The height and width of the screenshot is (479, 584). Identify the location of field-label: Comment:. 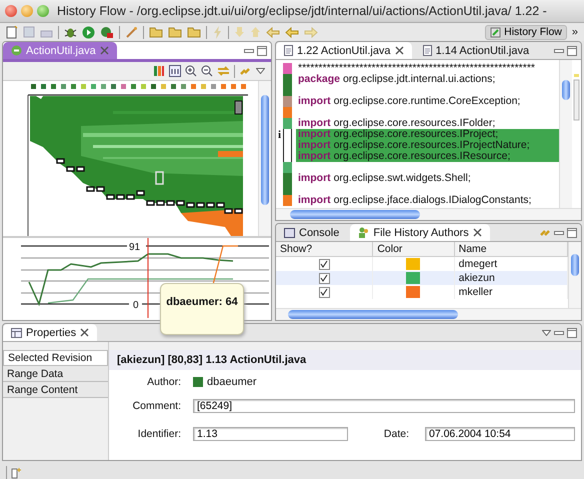
(157, 406).